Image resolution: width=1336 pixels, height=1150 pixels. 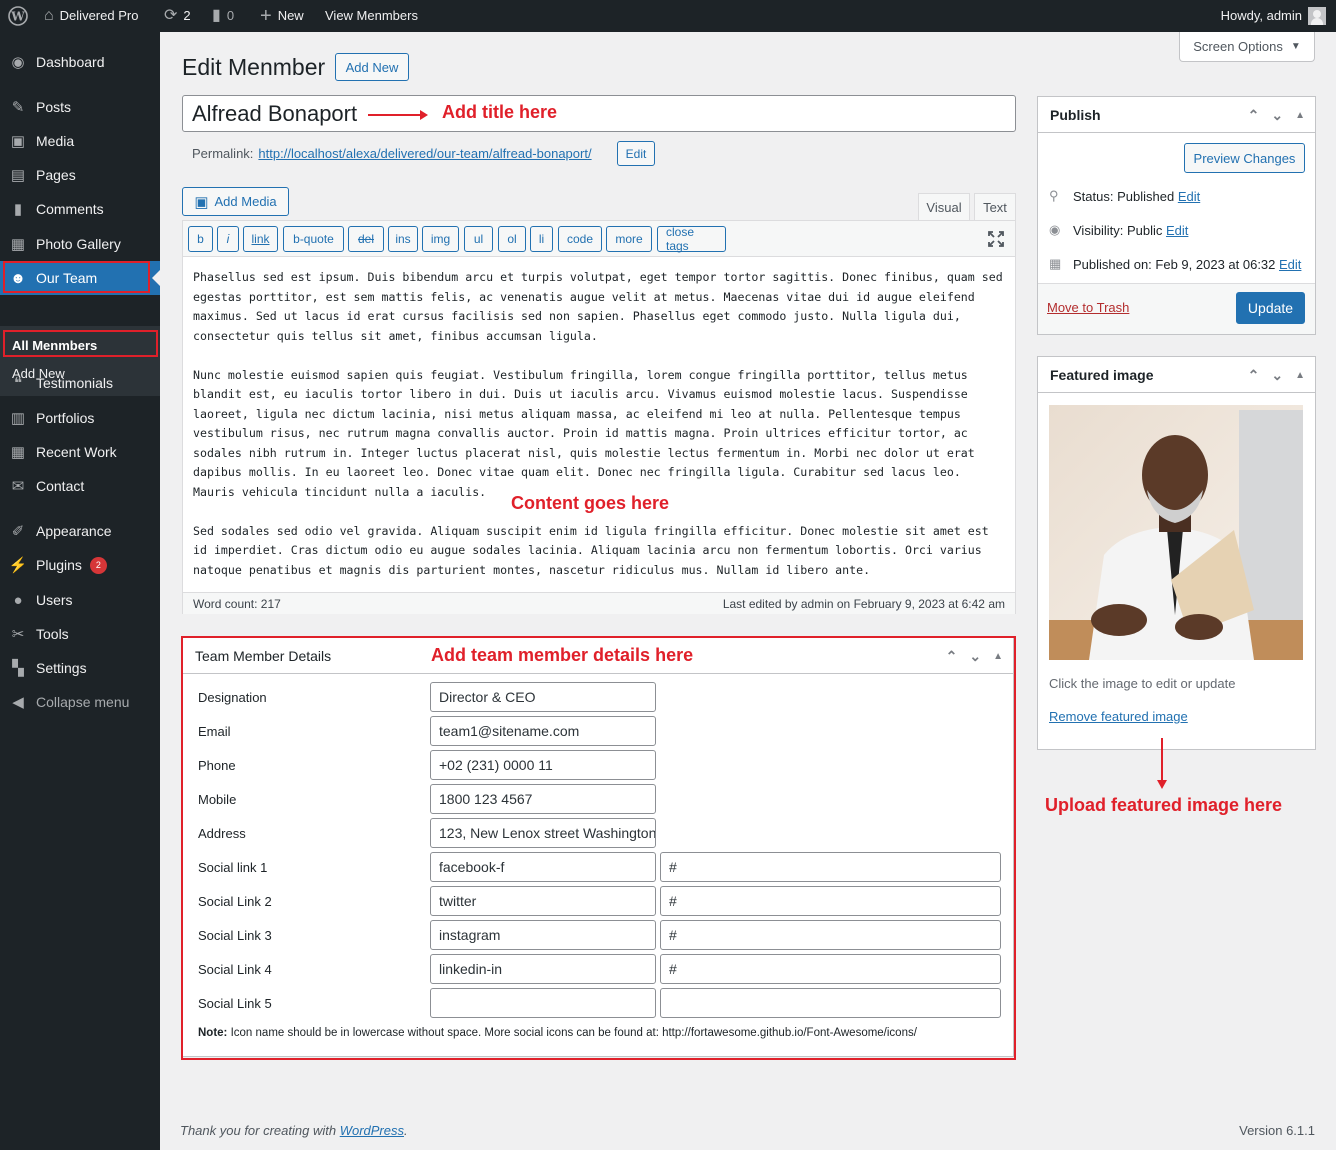 What do you see at coordinates (543, 969) in the screenshot?
I see `social-icon-input-4: linkedin-in` at bounding box center [543, 969].